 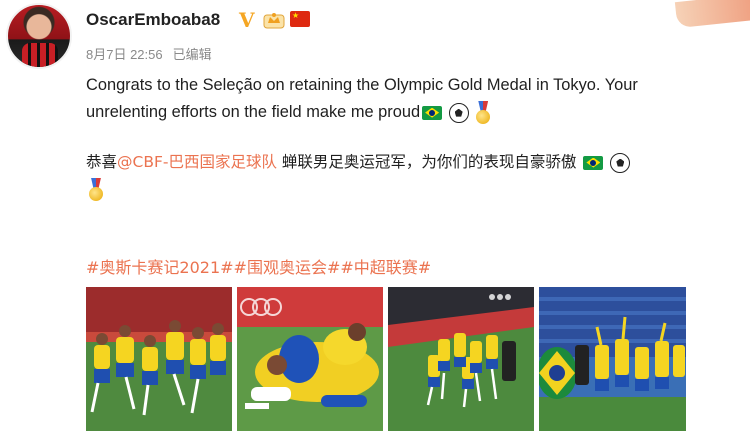 I want to click on edited-label: 已编辑, so click(x=192, y=54).